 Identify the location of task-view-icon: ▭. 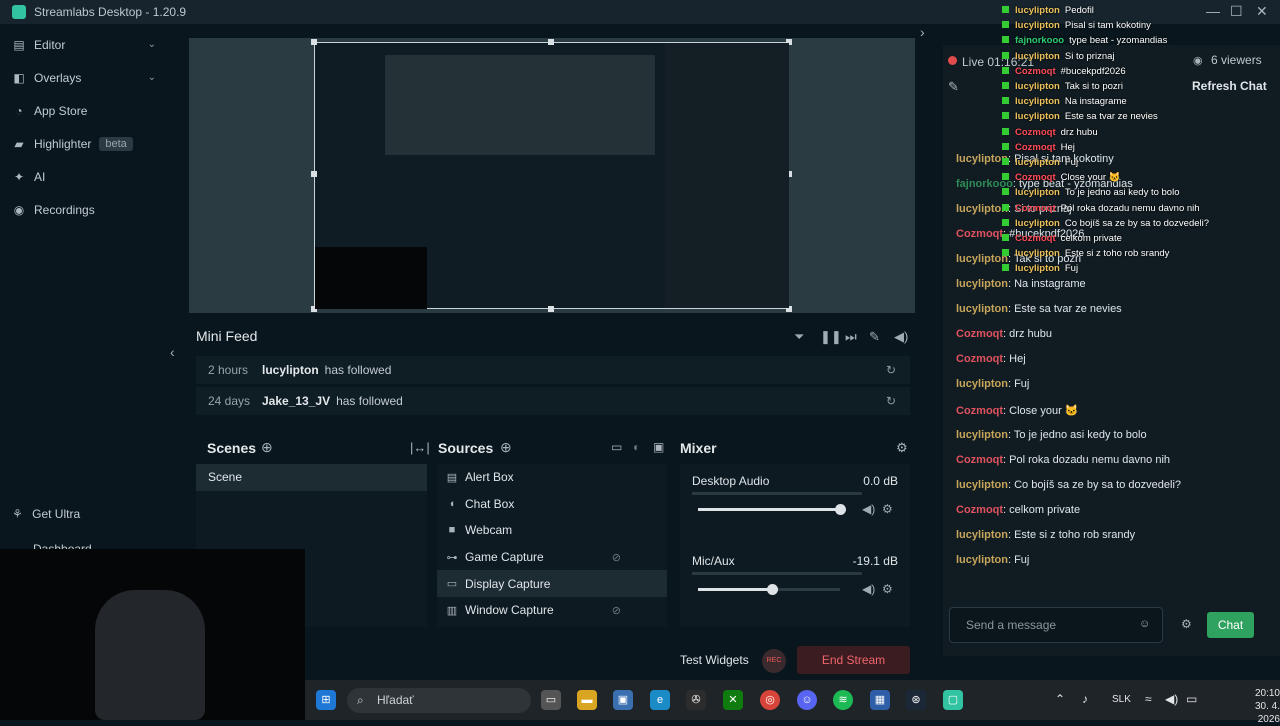
(551, 700).